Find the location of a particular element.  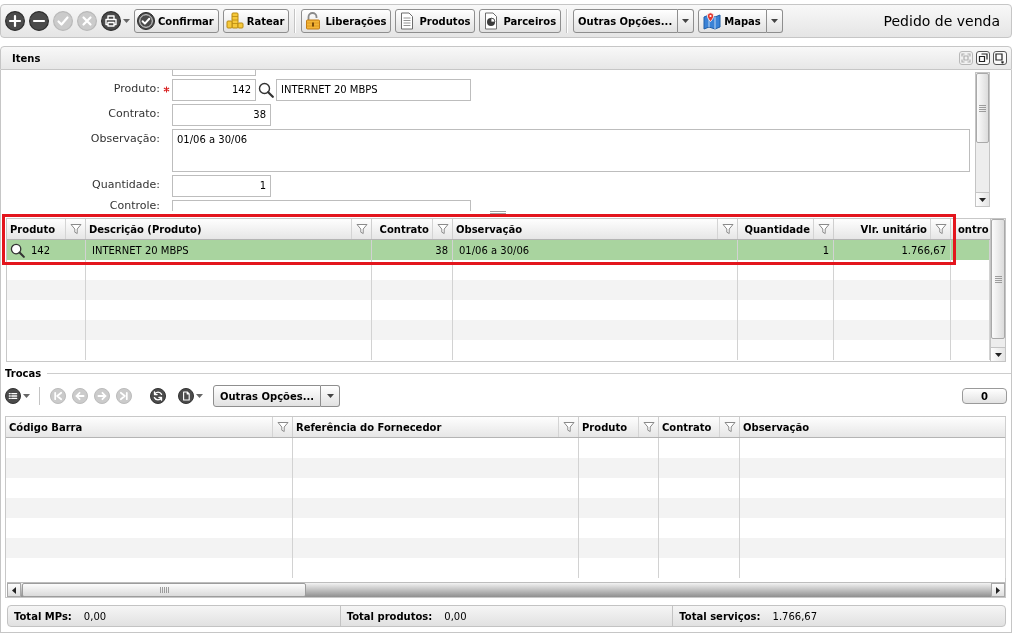

table-cell: 1.766,67 is located at coordinates (923, 250).